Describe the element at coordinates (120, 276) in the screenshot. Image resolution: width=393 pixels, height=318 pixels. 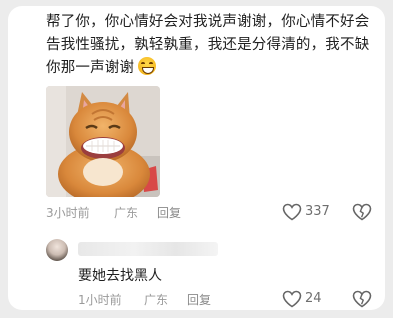
I see `reply-text: 要她去找黑人` at that location.